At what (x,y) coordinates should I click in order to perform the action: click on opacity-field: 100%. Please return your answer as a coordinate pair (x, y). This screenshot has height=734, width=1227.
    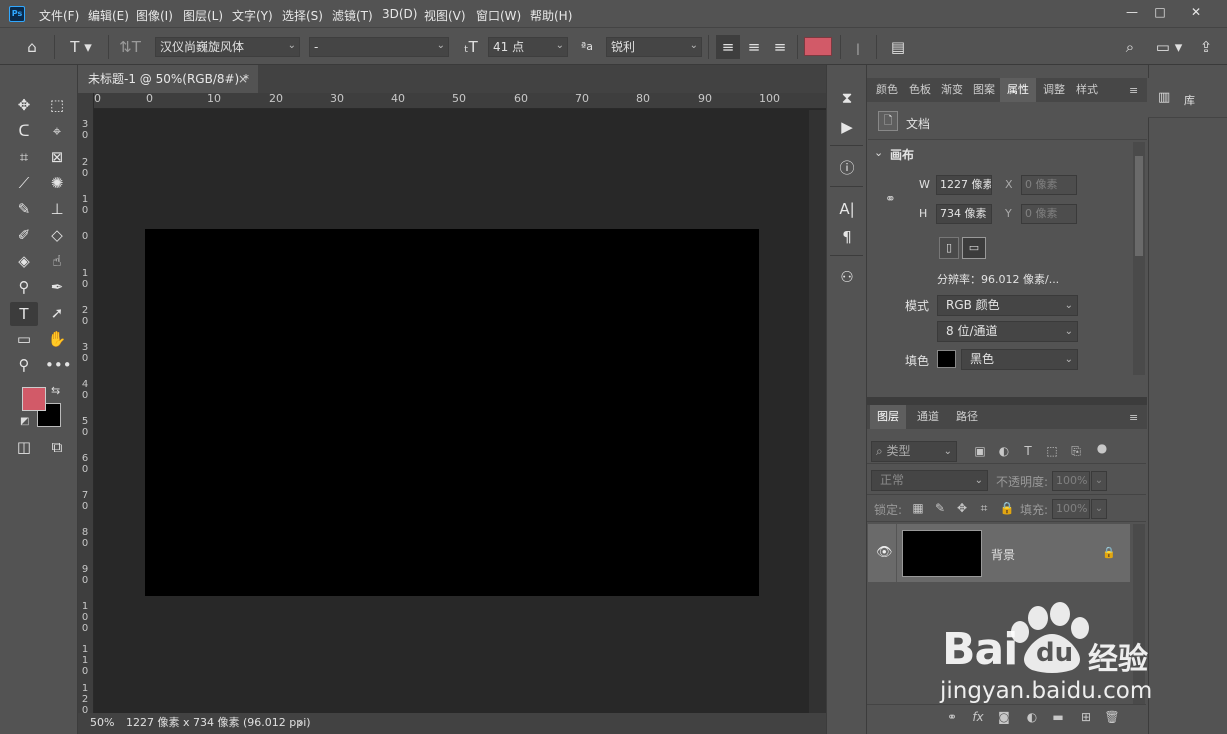
    Looking at the image, I should click on (1071, 481).